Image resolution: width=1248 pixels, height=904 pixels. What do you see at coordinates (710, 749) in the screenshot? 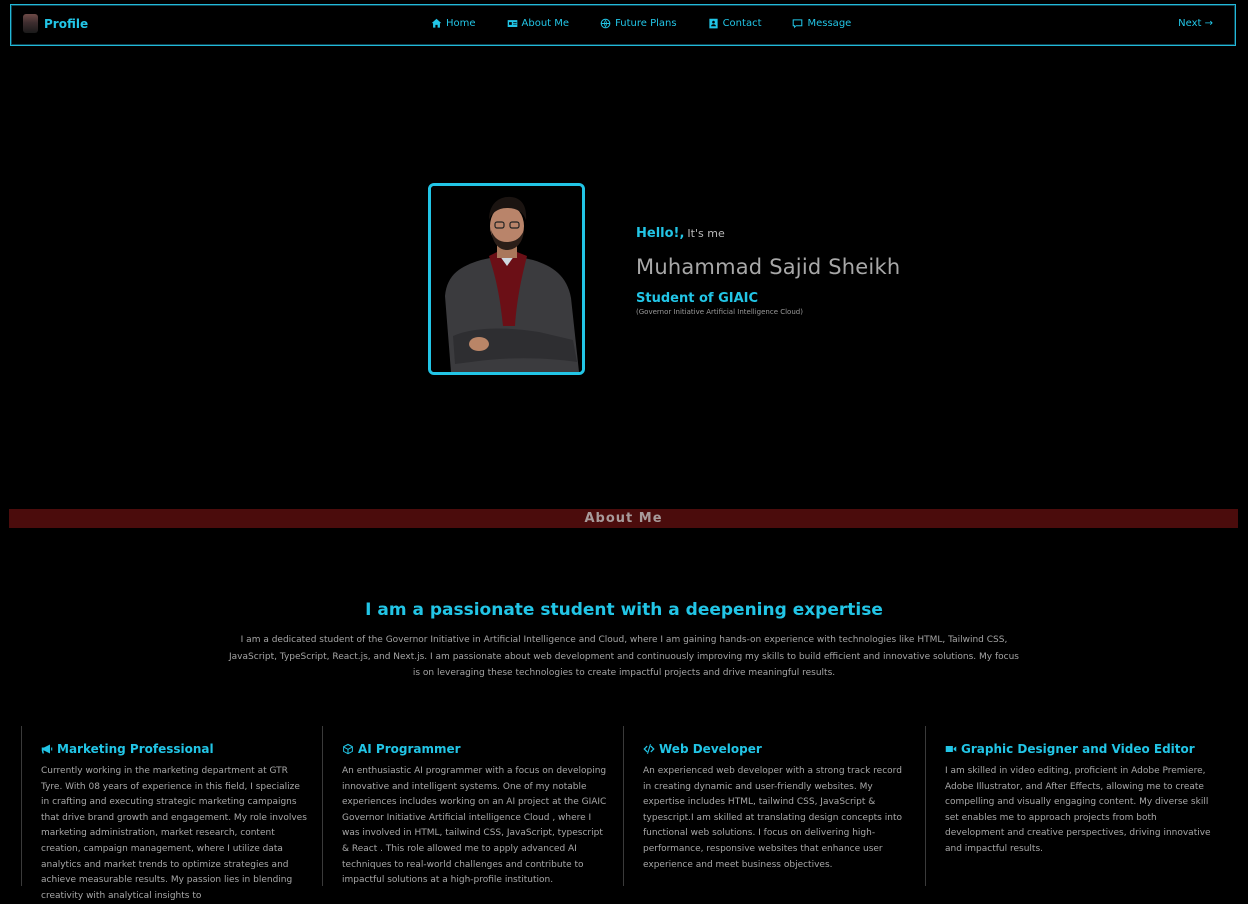
I see `card-title-text: Web Developer` at bounding box center [710, 749].